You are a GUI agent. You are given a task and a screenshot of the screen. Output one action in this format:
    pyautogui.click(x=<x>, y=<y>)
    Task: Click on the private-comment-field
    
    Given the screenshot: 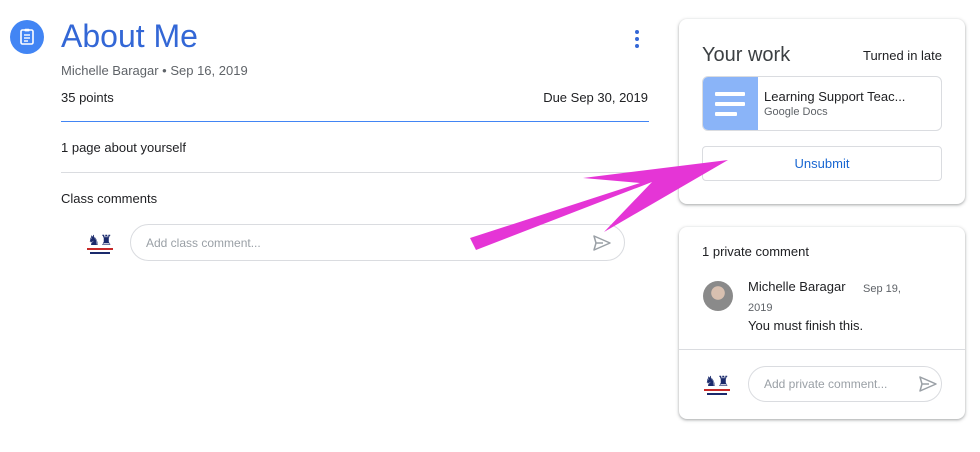 What is the action you would take?
    pyautogui.click(x=845, y=384)
    